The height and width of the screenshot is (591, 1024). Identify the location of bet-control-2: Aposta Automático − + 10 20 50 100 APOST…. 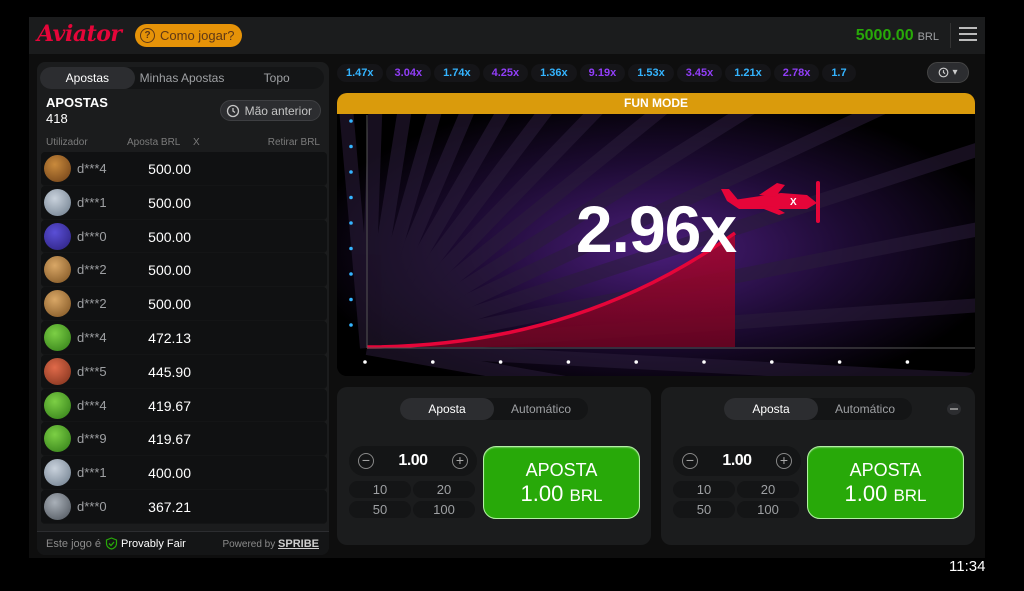
(818, 466).